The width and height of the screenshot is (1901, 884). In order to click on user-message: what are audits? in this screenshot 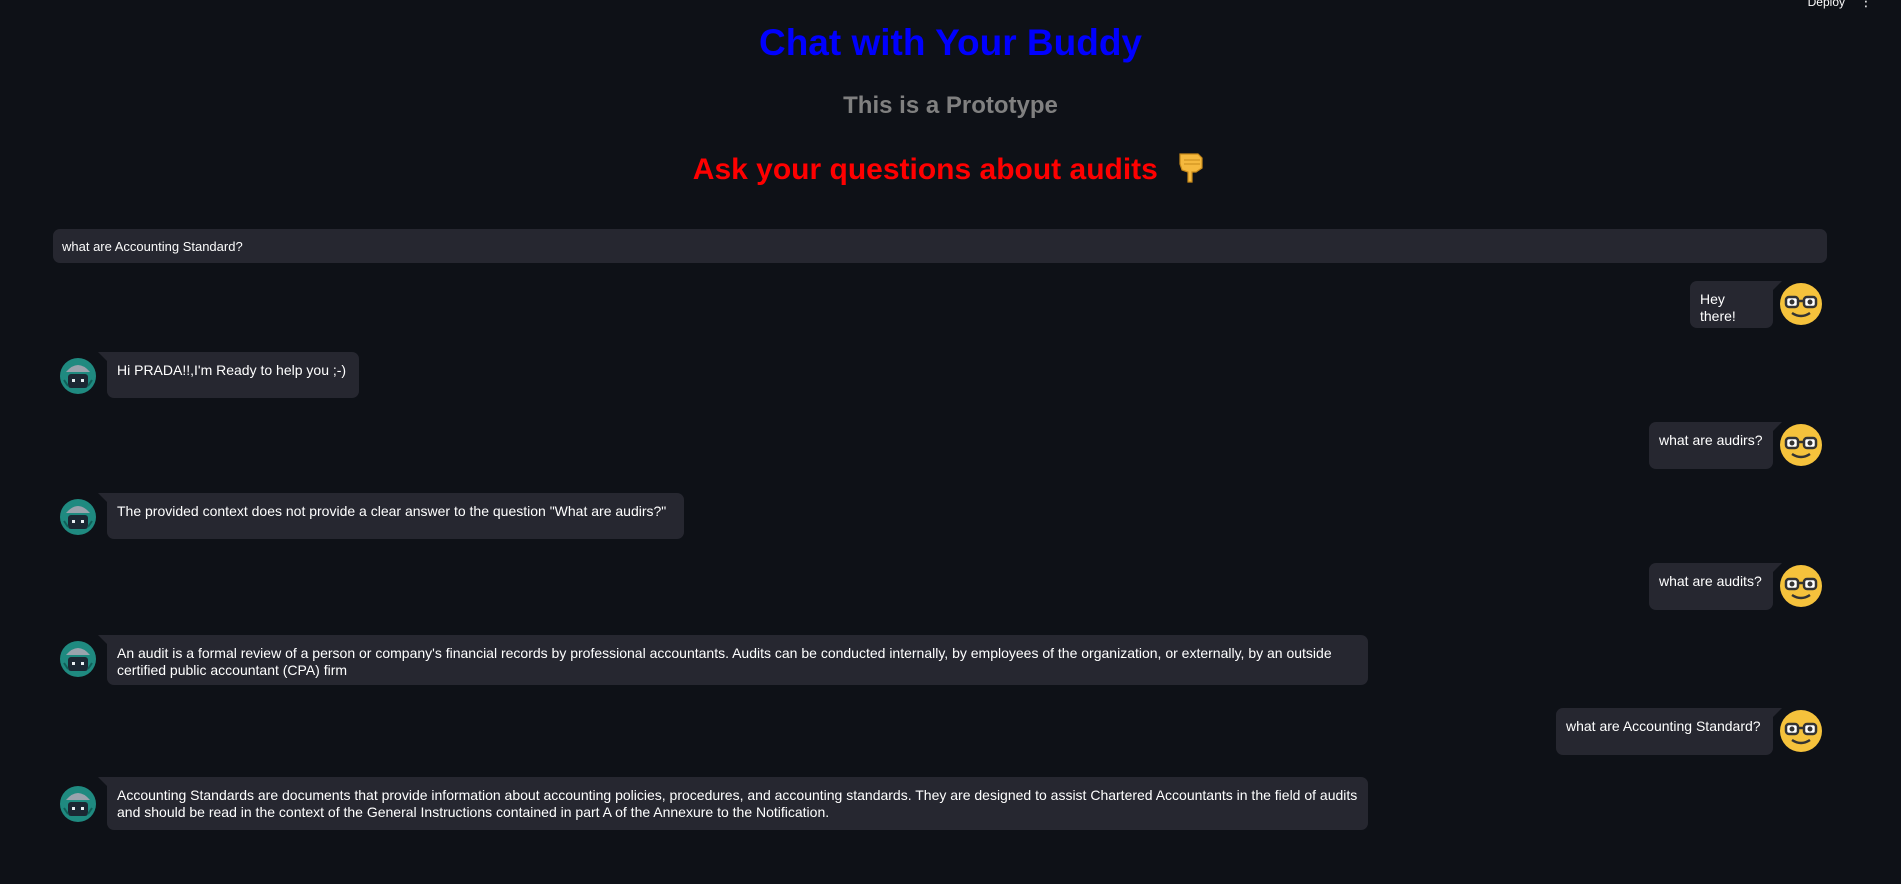, I will do `click(1715, 586)`.